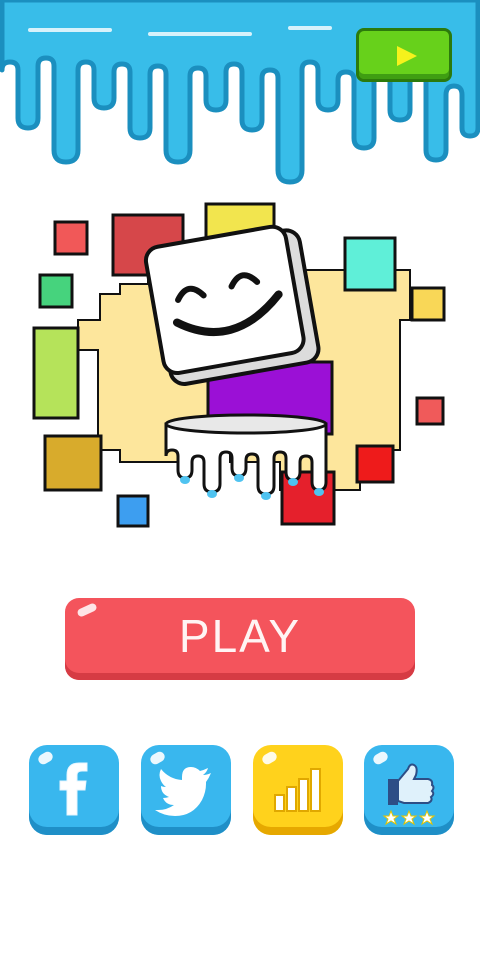 The image size is (480, 977). I want to click on twitter-bird-icon, so click(183, 791).